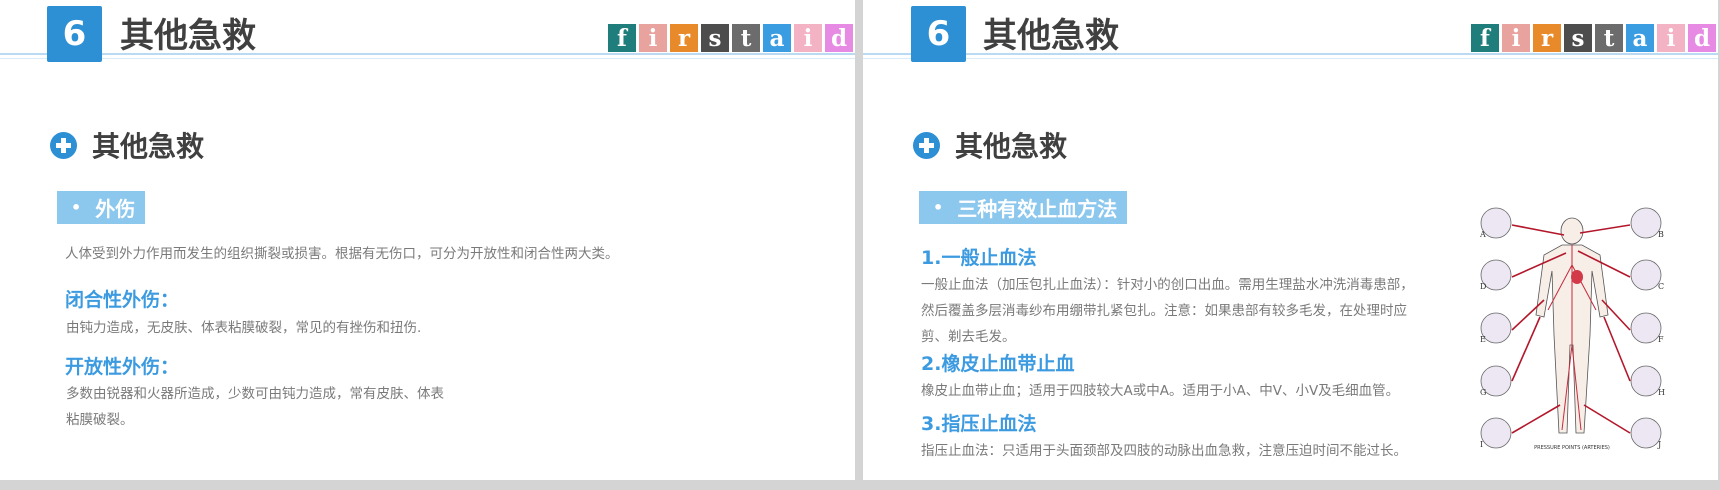 The height and width of the screenshot is (490, 1720). Describe the element at coordinates (979, 424) in the screenshot. I see `method-3-heading: 3.指压止血法` at that location.